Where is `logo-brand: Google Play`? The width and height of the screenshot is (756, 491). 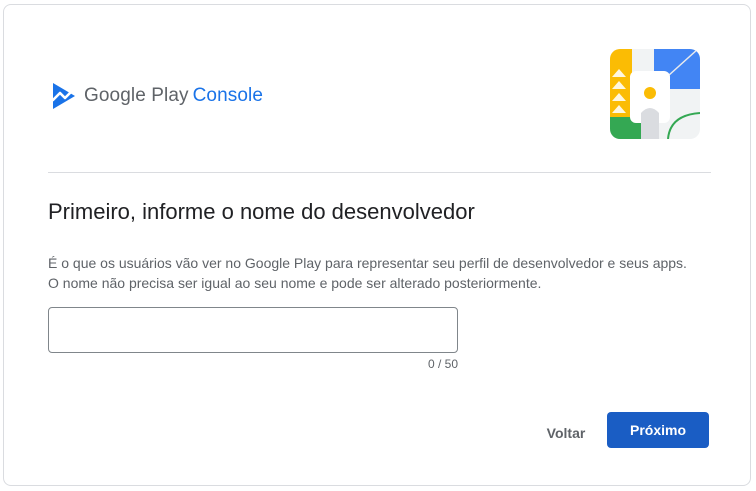 logo-brand: Google Play is located at coordinates (136, 95).